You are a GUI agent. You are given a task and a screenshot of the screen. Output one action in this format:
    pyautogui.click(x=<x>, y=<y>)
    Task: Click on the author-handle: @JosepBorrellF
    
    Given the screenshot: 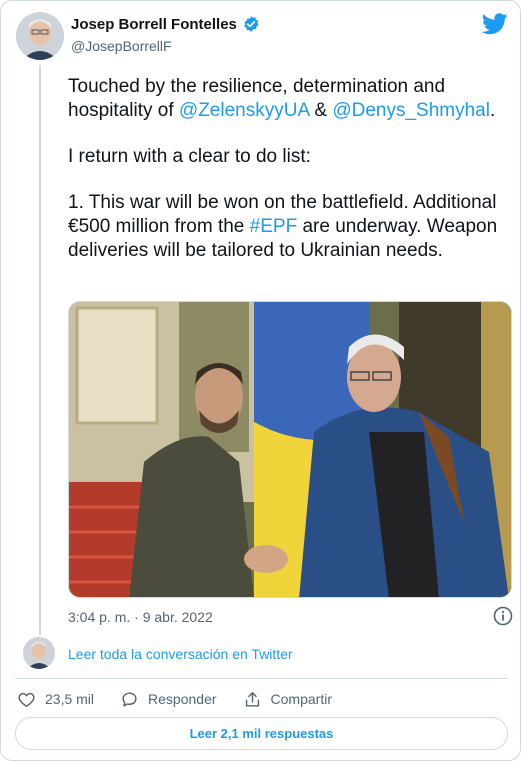 What is the action you would take?
    pyautogui.click(x=121, y=46)
    